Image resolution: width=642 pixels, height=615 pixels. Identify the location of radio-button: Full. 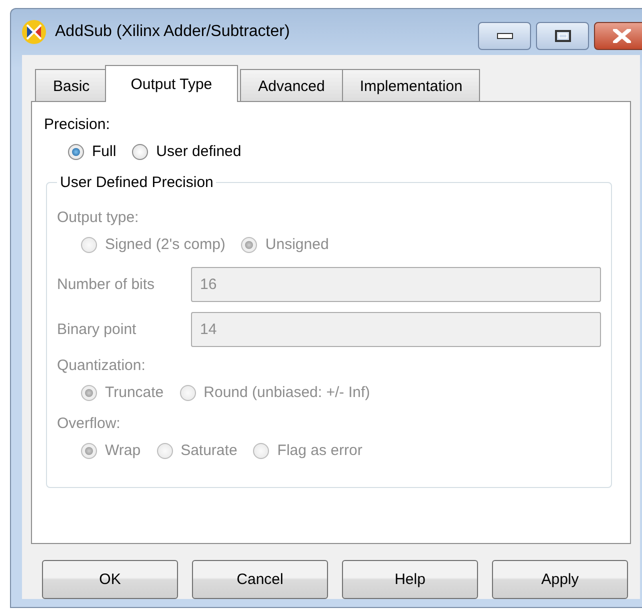
(92, 151).